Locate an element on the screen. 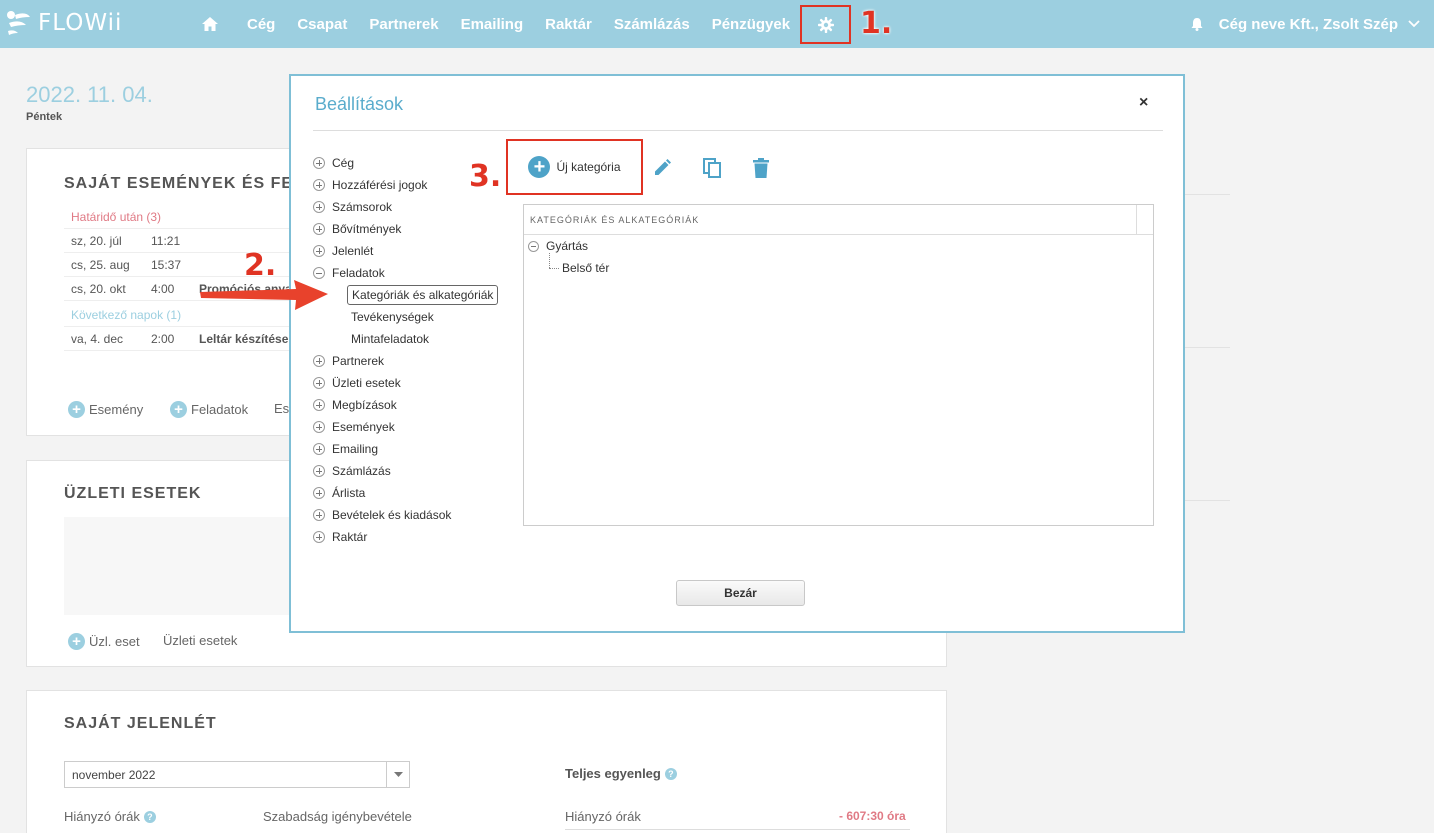 This screenshot has width=1434, height=833. home-icon is located at coordinates (210, 24).